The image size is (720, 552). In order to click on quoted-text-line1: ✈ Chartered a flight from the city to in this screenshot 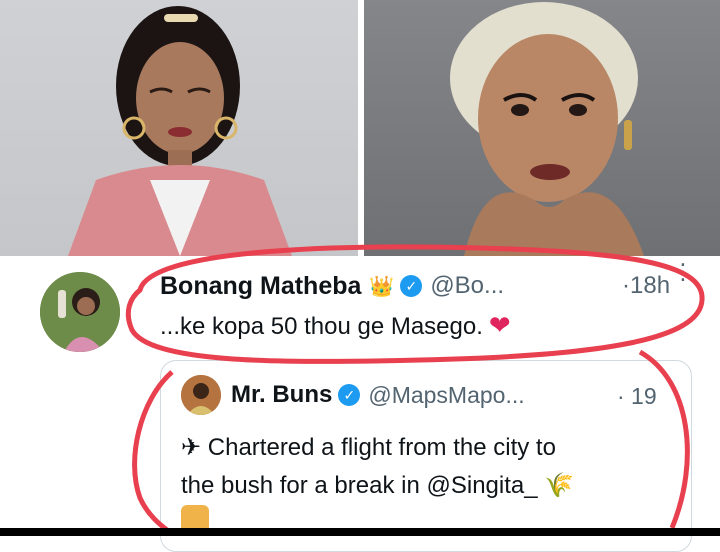, I will do `click(368, 447)`.